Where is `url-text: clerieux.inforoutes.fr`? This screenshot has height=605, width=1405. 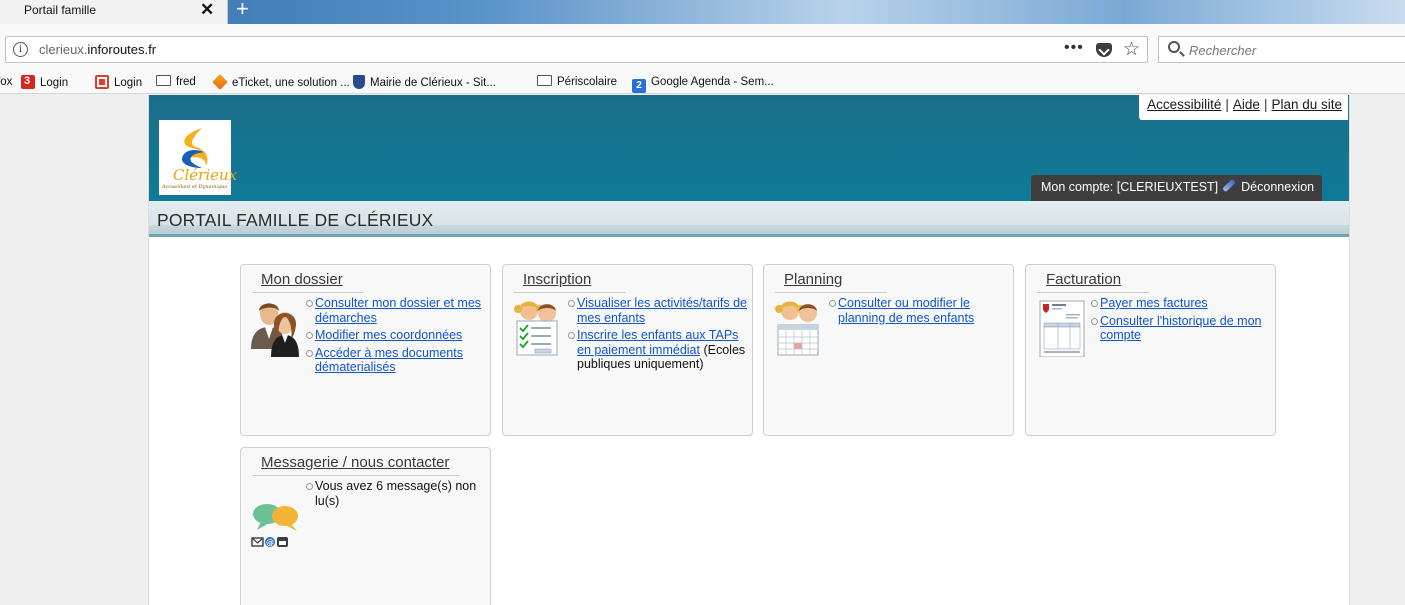 url-text: clerieux.inforoutes.fr is located at coordinates (97, 49).